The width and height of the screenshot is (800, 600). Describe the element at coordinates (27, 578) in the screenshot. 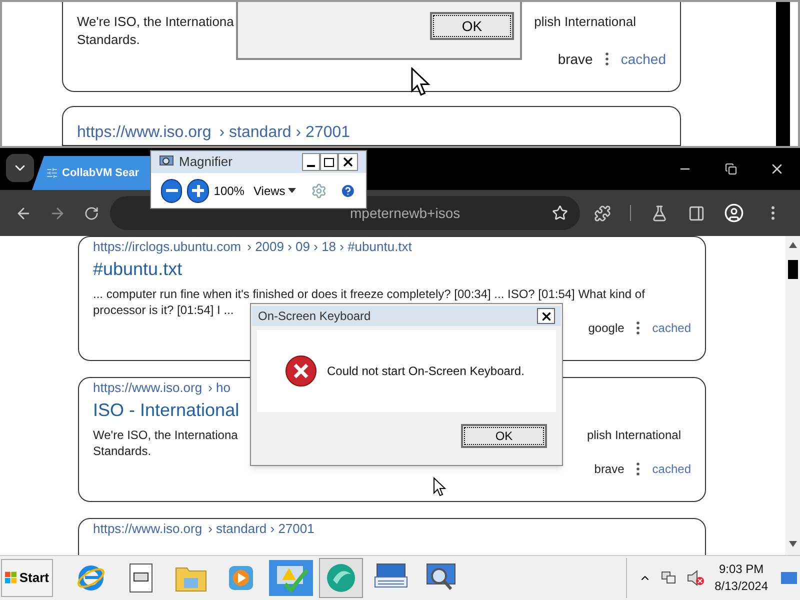

I see `start-button: Start` at that location.